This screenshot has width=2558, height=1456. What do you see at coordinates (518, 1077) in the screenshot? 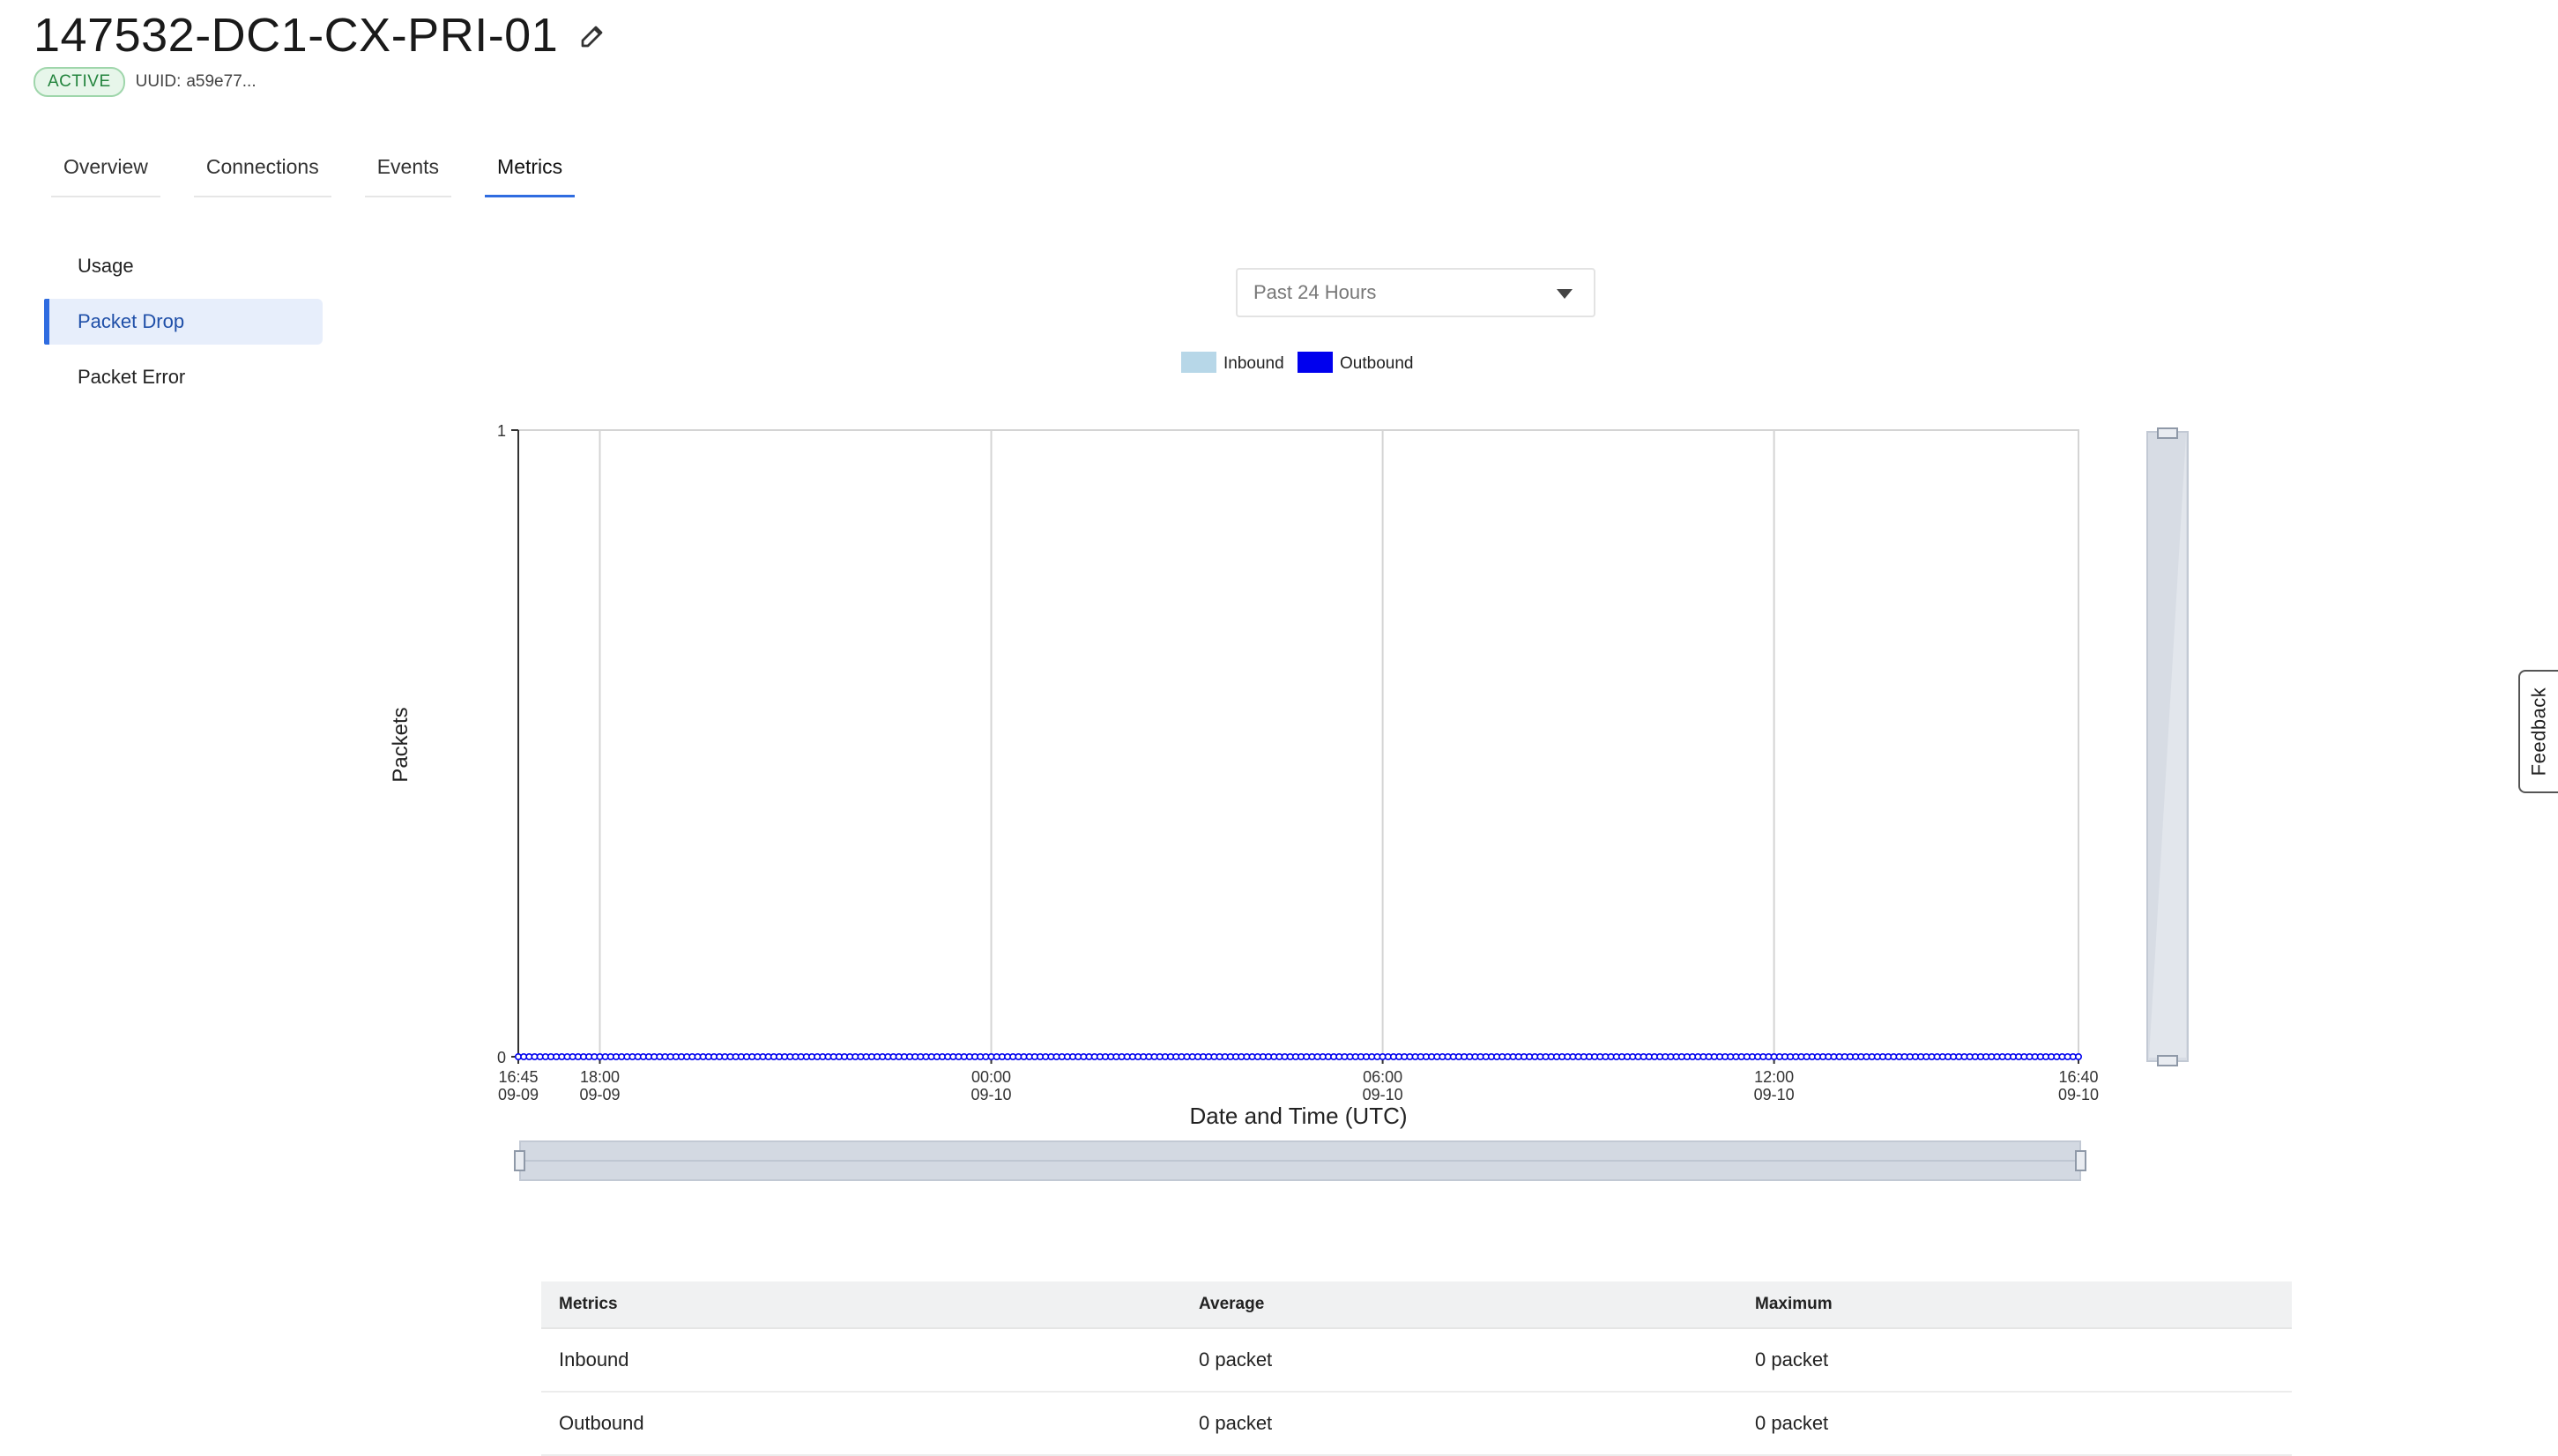
I see `x-tick-label: 16:45` at bounding box center [518, 1077].